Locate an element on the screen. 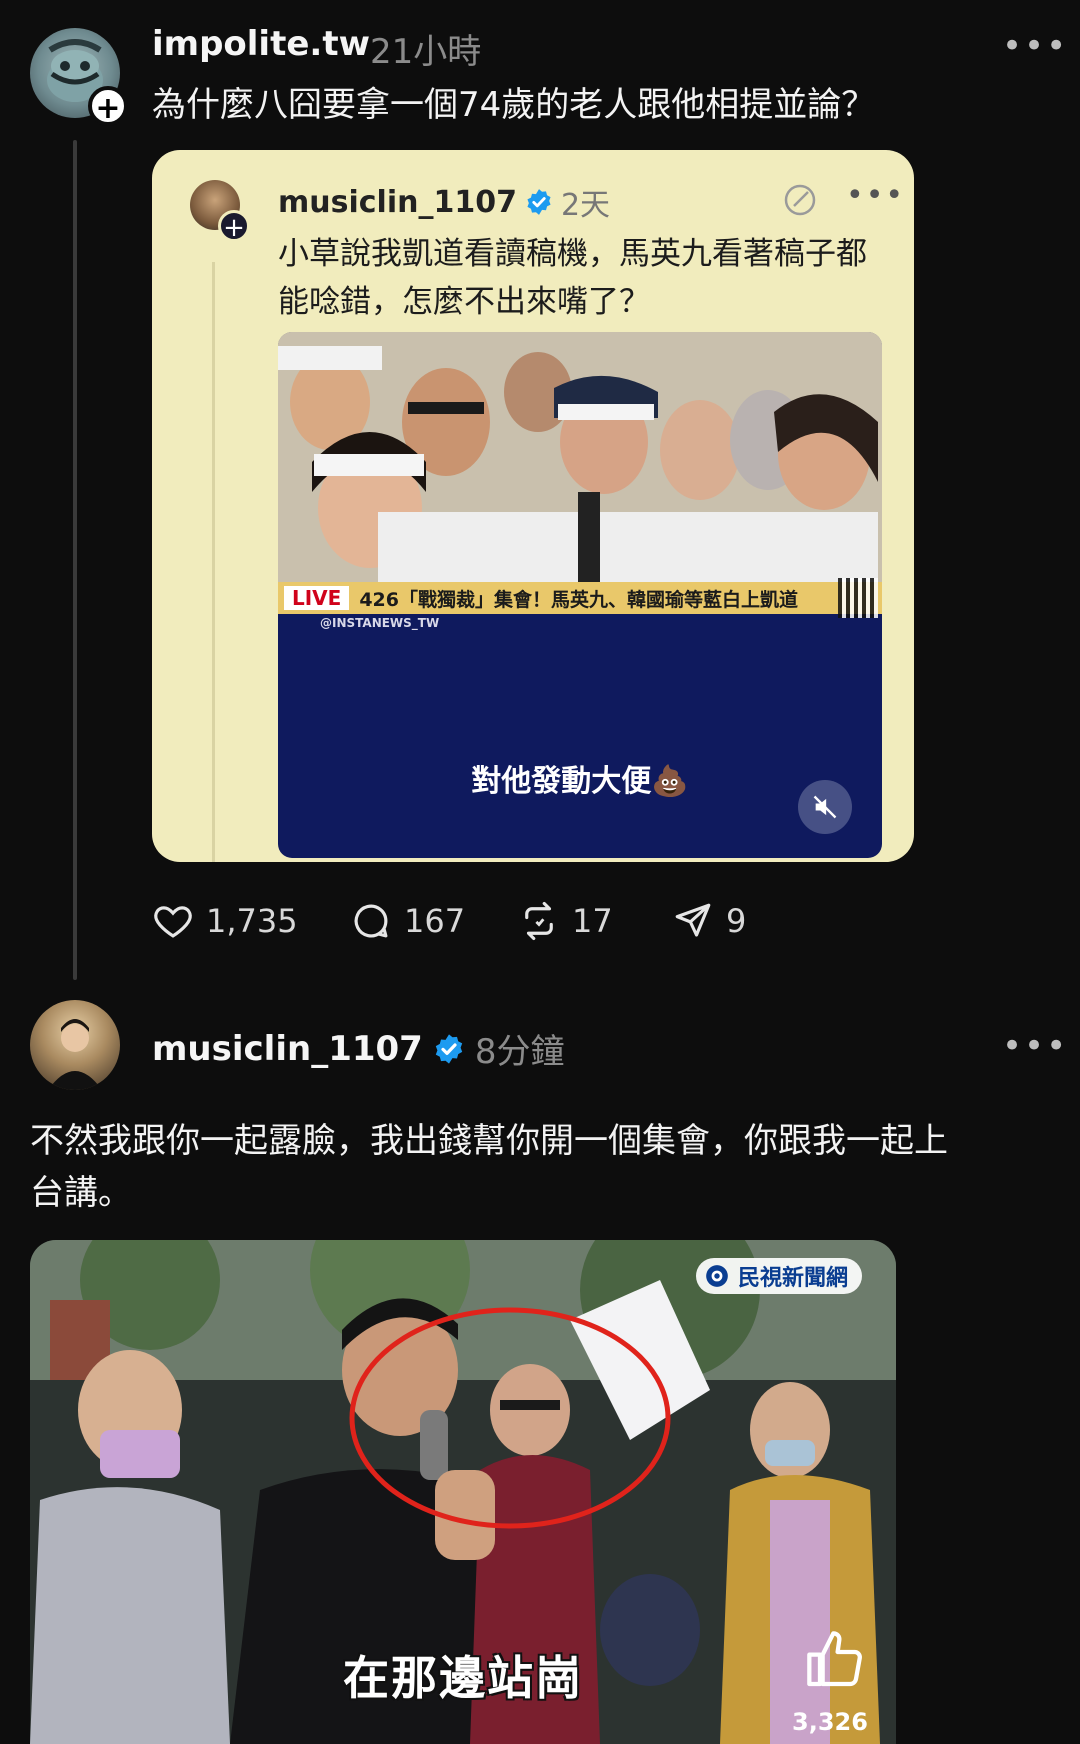  quote-thread-line is located at coordinates (213, 562).